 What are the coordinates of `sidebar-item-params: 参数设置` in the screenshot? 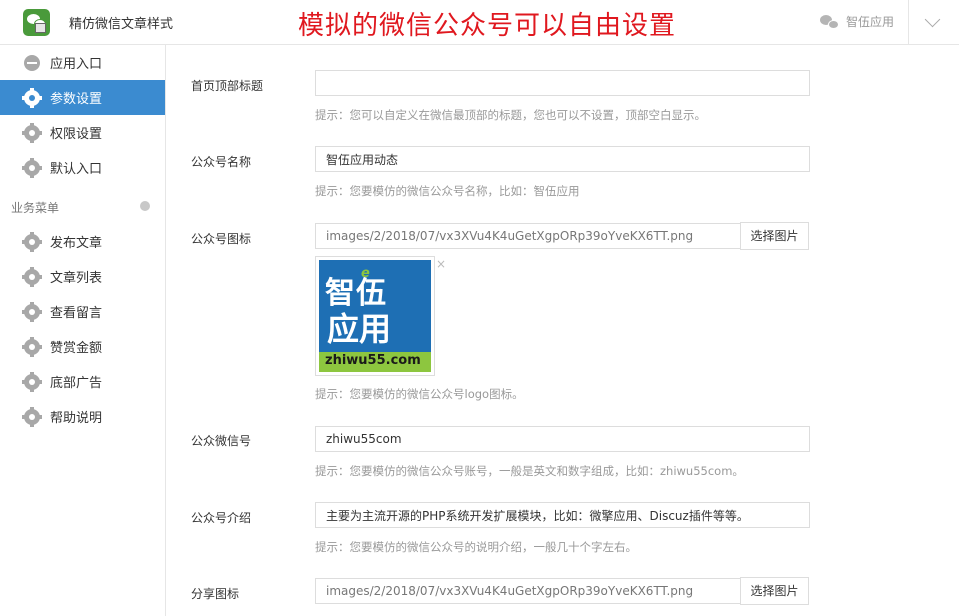 It's located at (82, 97).